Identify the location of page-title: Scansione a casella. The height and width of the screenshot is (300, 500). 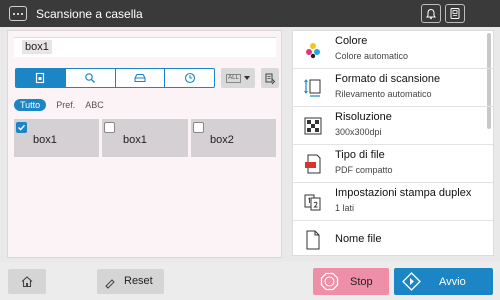
(89, 14).